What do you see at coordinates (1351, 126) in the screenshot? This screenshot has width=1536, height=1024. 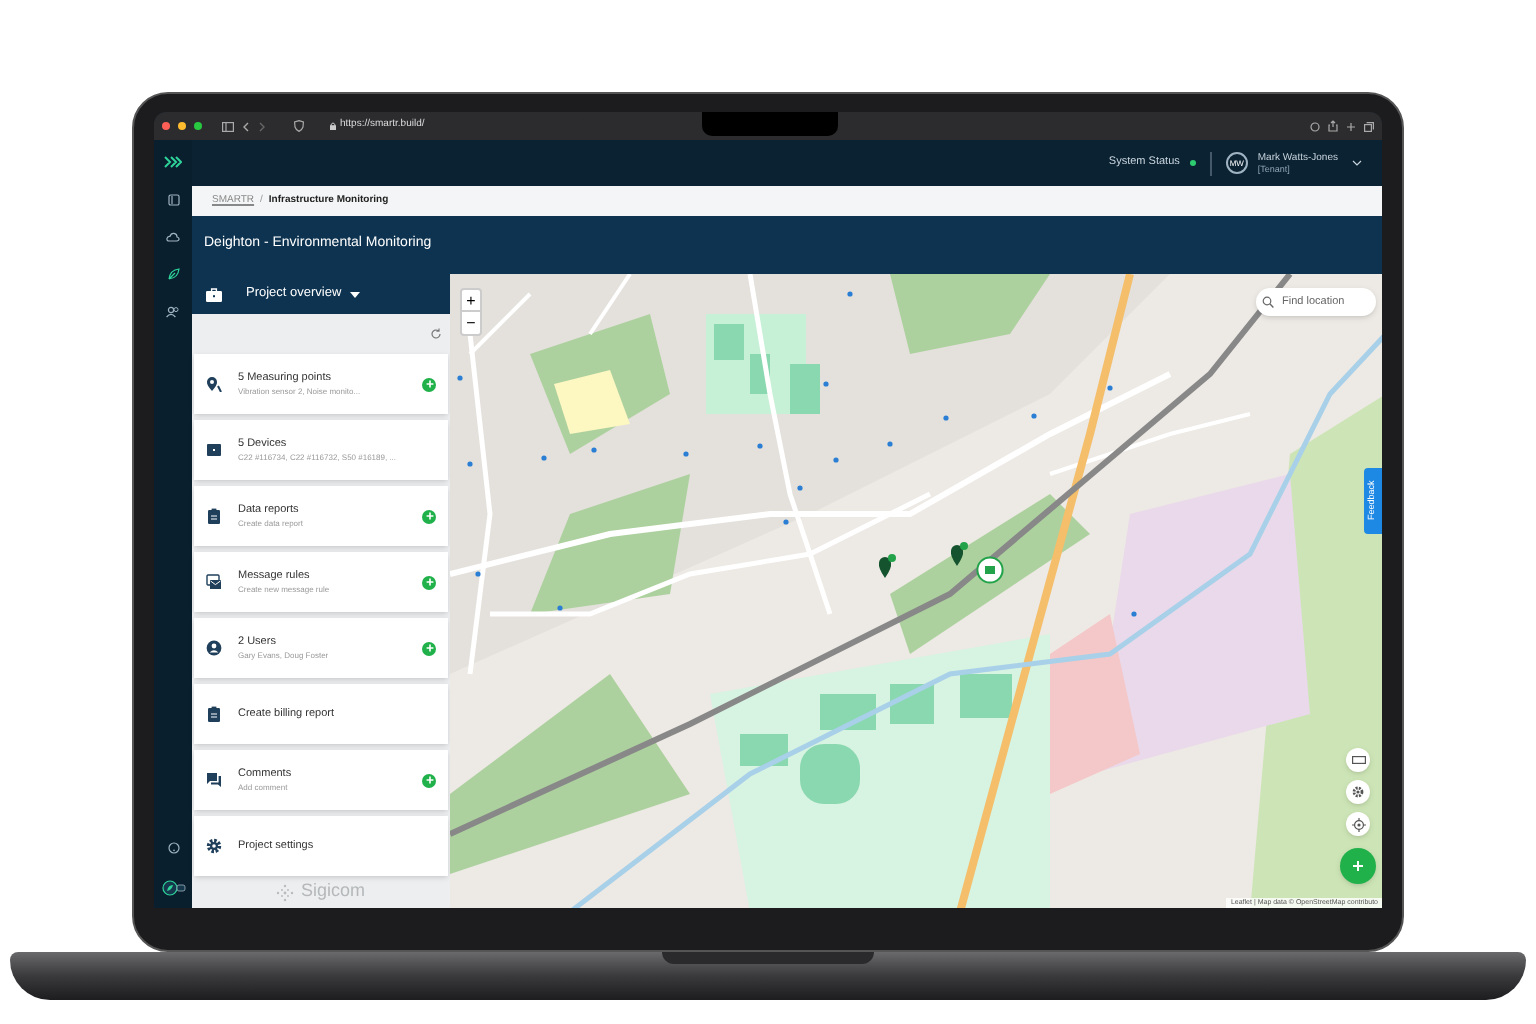 I see `new-tab-icon` at bounding box center [1351, 126].